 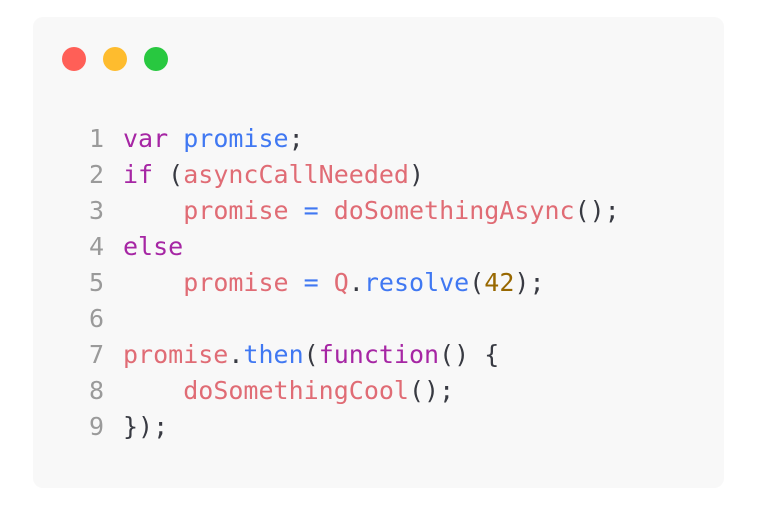 What do you see at coordinates (74, 59) in the screenshot?
I see `close-dot` at bounding box center [74, 59].